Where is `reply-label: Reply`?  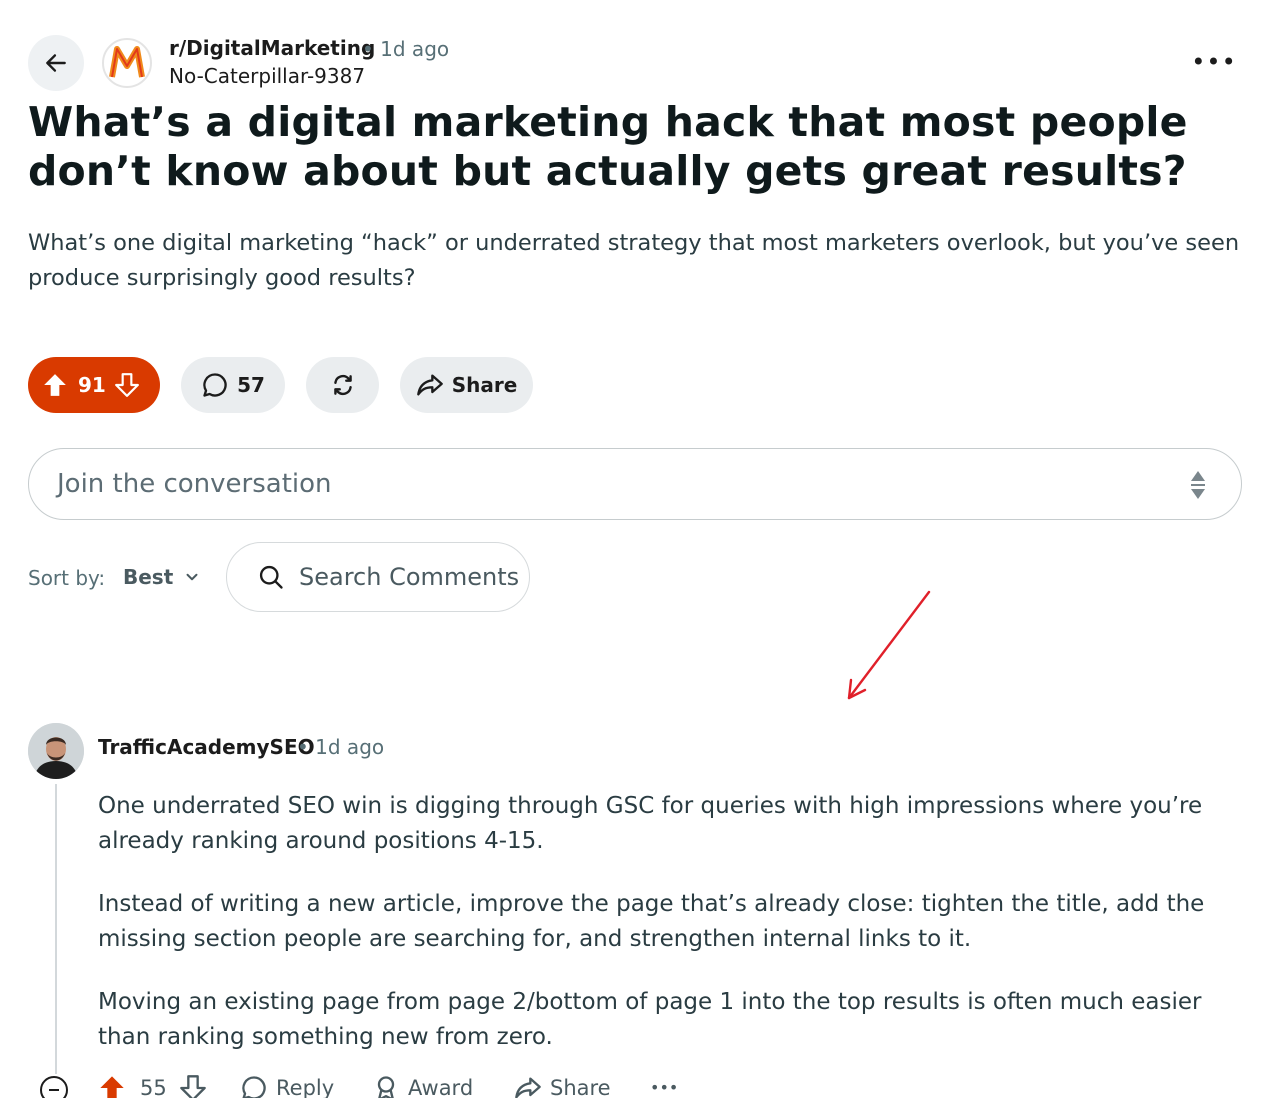 reply-label: Reply is located at coordinates (305, 1087).